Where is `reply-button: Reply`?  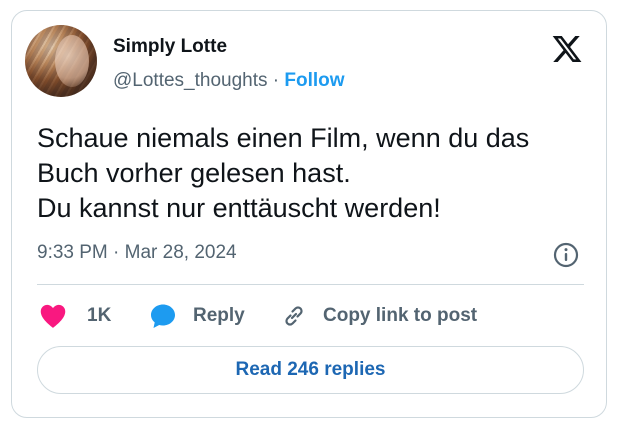 reply-button: Reply is located at coordinates (197, 316).